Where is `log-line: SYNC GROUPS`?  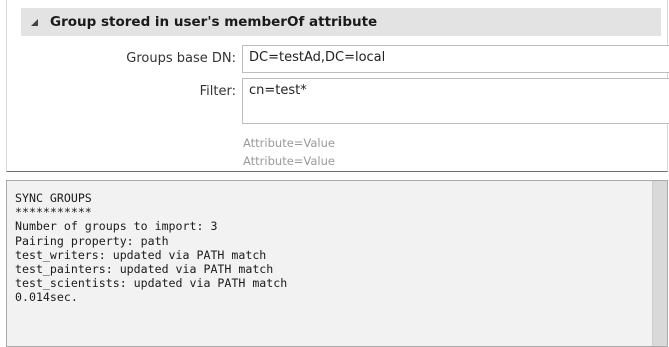 log-line: SYNC GROUPS is located at coordinates (53, 198).